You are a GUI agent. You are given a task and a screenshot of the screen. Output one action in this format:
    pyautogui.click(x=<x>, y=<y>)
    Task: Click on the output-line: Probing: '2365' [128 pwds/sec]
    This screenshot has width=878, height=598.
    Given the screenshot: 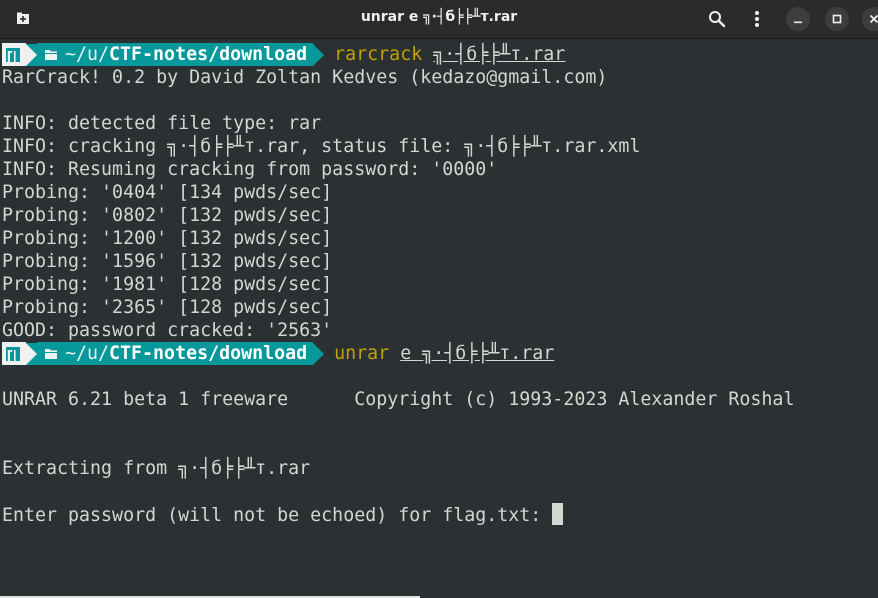 What is the action you would take?
    pyautogui.click(x=167, y=307)
    